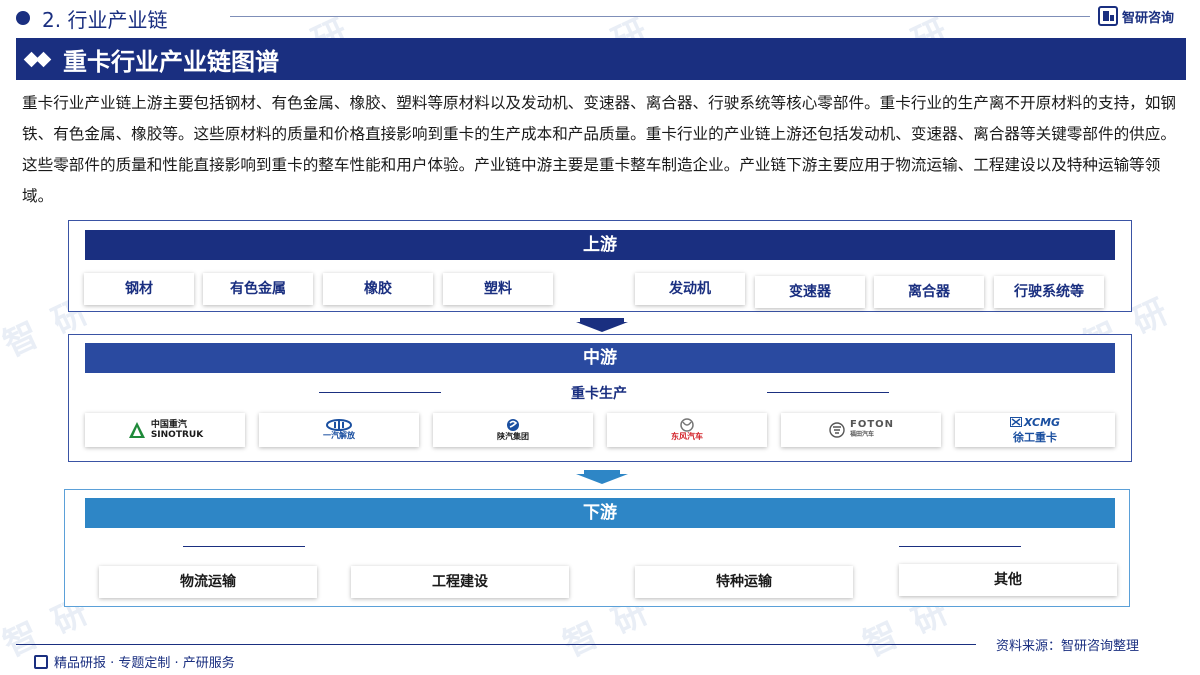 This screenshot has height=675, width=1200. Describe the element at coordinates (601, 59) in the screenshot. I see `title-bar: 重卡行业产业链图谱` at that location.